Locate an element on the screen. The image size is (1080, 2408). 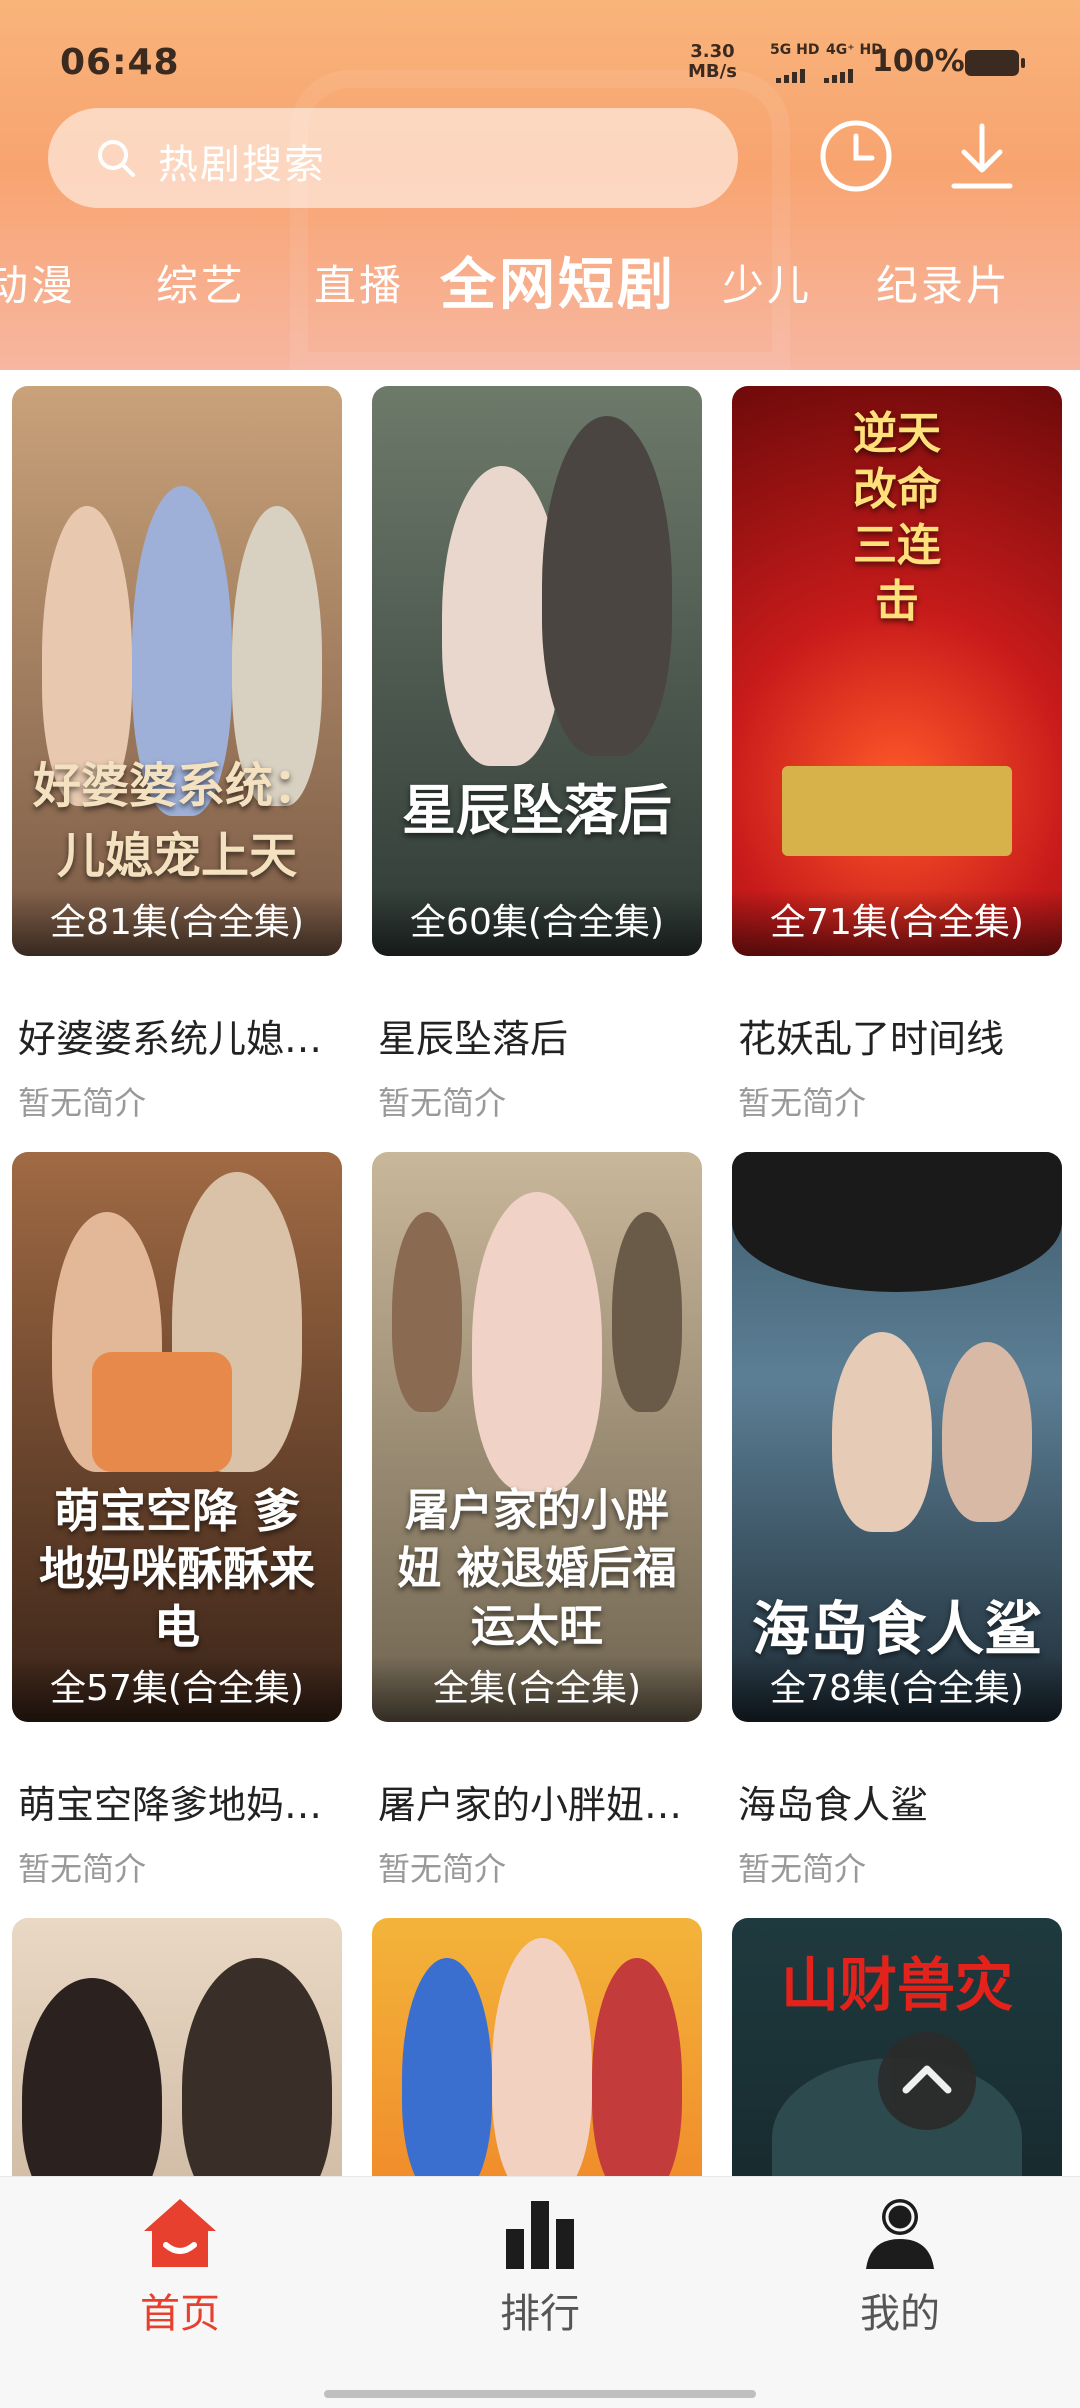
signal-bars-1-icon is located at coordinates (792, 73).